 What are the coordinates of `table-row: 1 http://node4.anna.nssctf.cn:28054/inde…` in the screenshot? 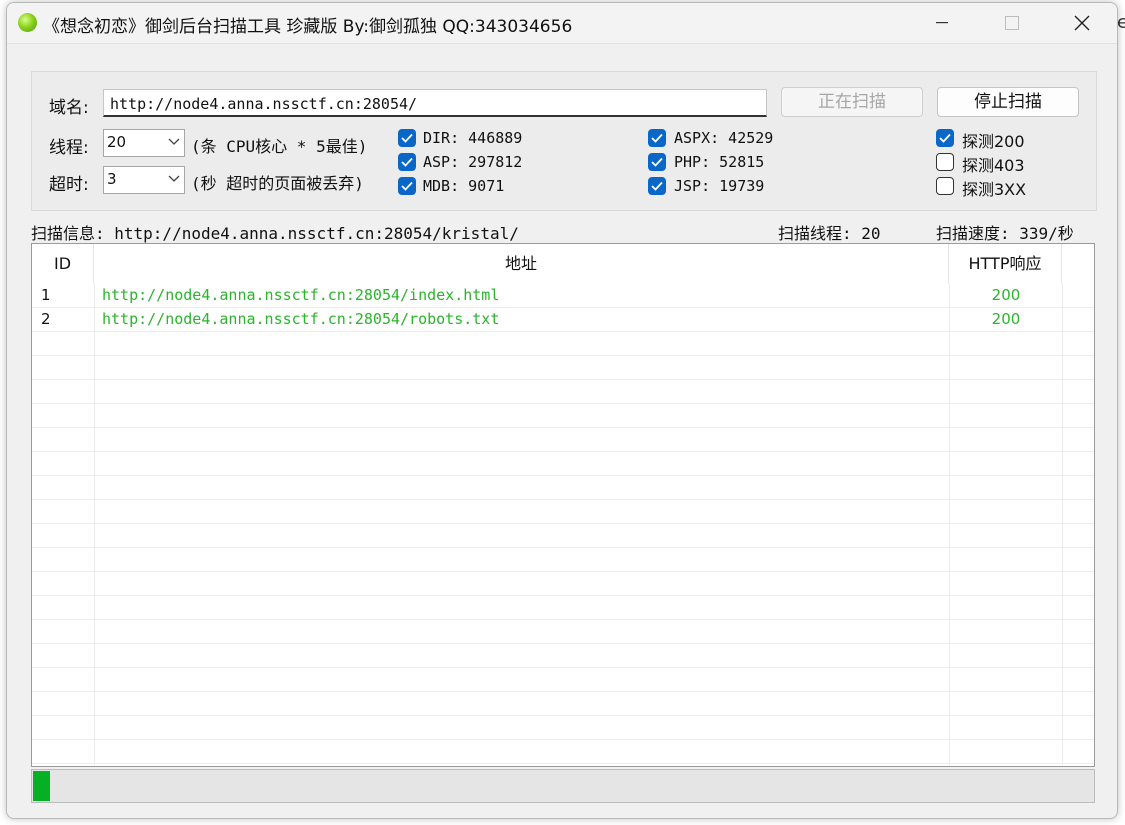 It's located at (563, 295).